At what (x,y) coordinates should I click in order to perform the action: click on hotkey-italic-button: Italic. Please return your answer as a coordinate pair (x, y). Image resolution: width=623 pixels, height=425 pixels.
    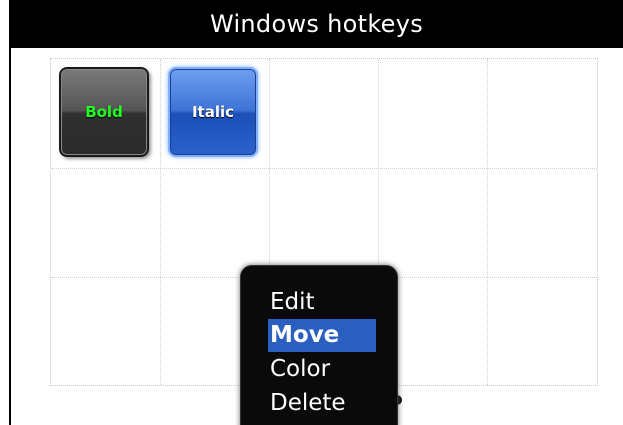
    Looking at the image, I should click on (213, 112).